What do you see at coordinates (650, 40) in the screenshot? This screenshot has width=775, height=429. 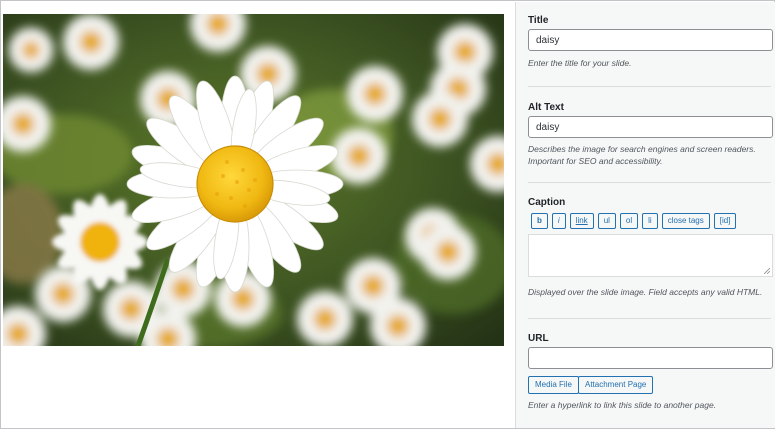 I see `title-input` at bounding box center [650, 40].